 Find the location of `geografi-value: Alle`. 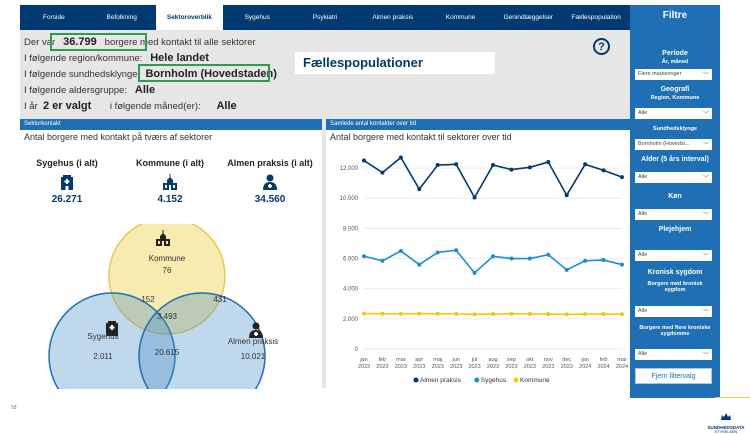

geografi-value: Alle is located at coordinates (643, 113).